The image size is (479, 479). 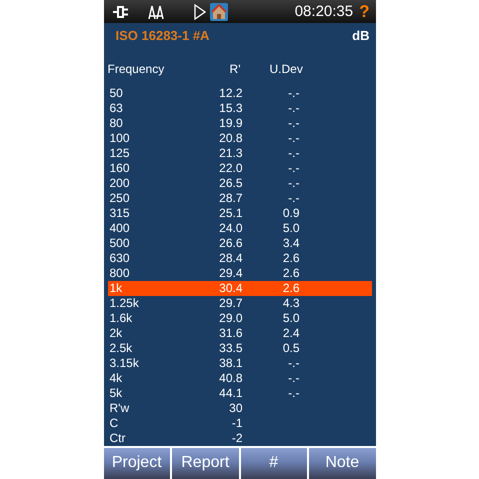 What do you see at coordinates (237, 423) in the screenshot?
I see `value-cell: -1` at bounding box center [237, 423].